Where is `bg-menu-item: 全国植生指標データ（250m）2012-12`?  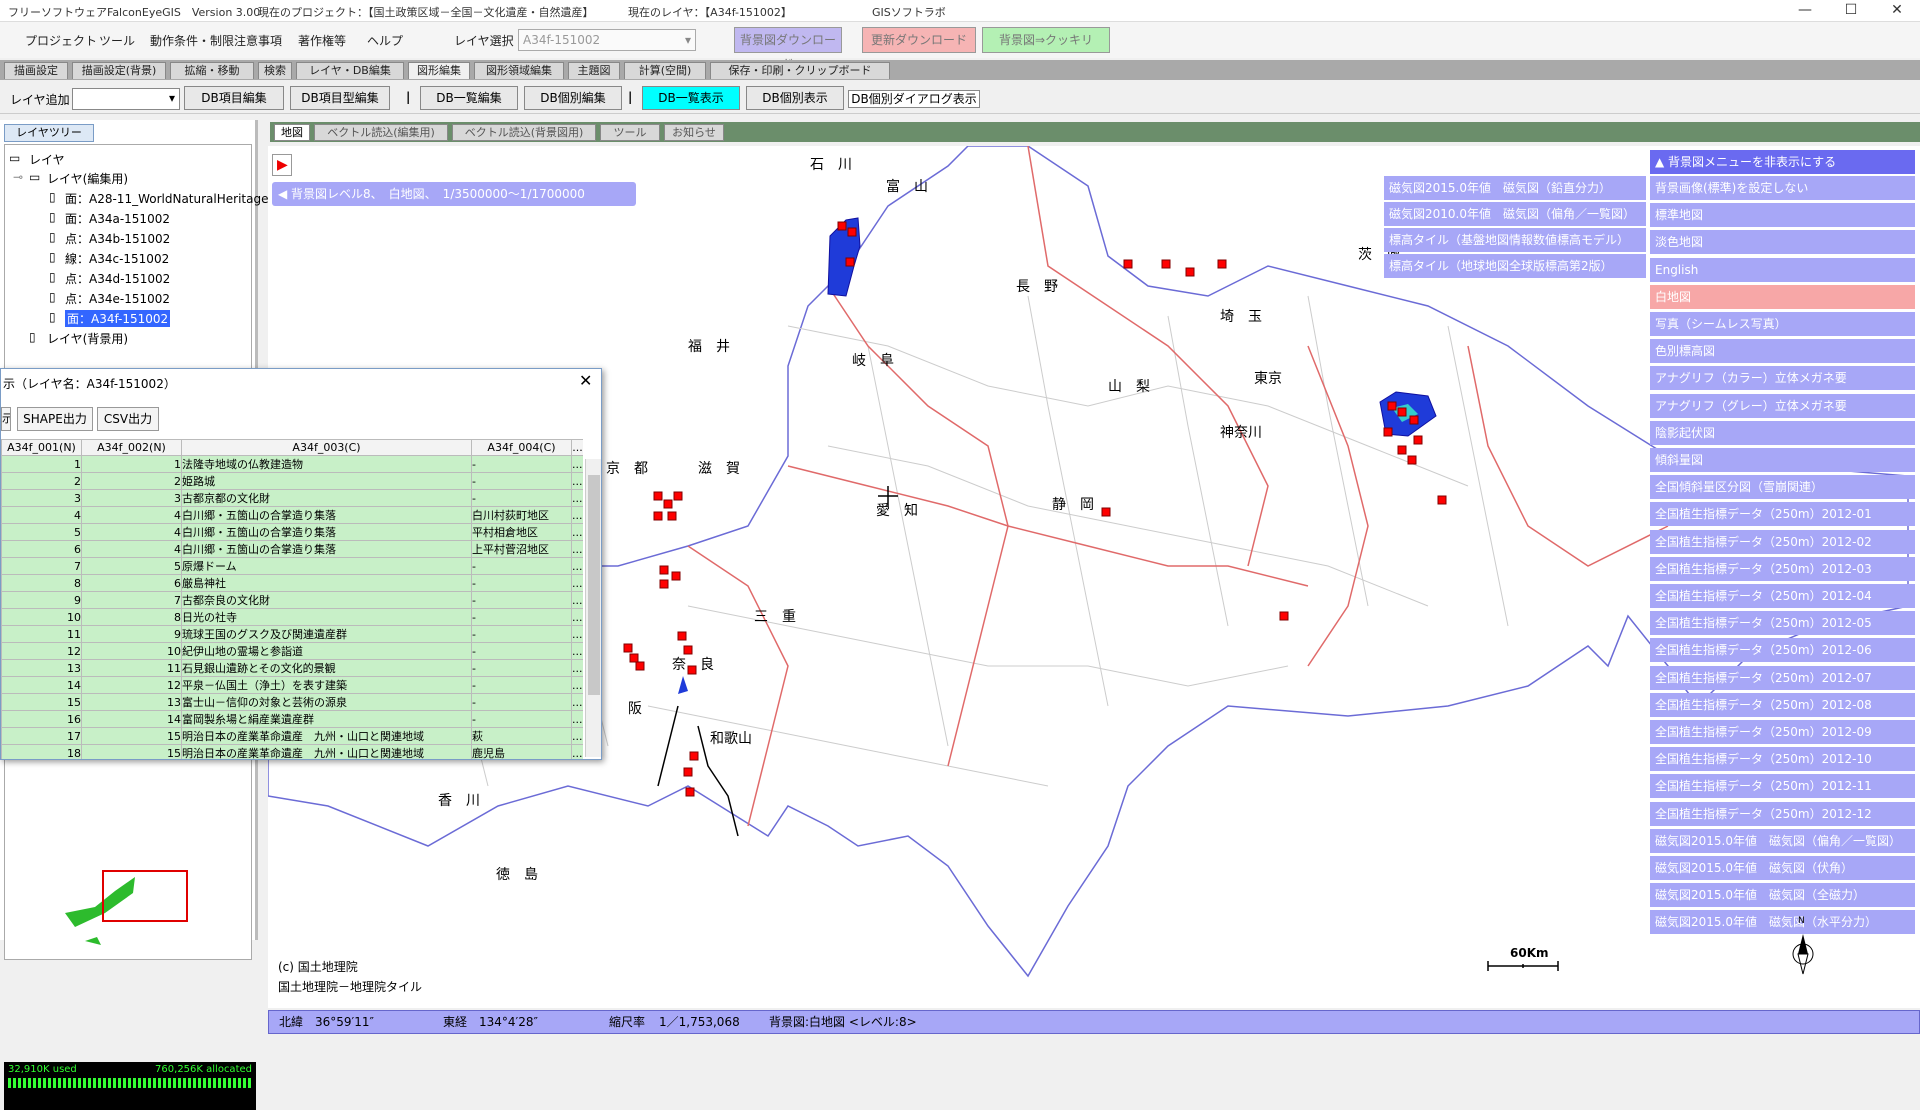
bg-menu-item: 全国植生指標データ（250m）2012-12 is located at coordinates (1782, 813).